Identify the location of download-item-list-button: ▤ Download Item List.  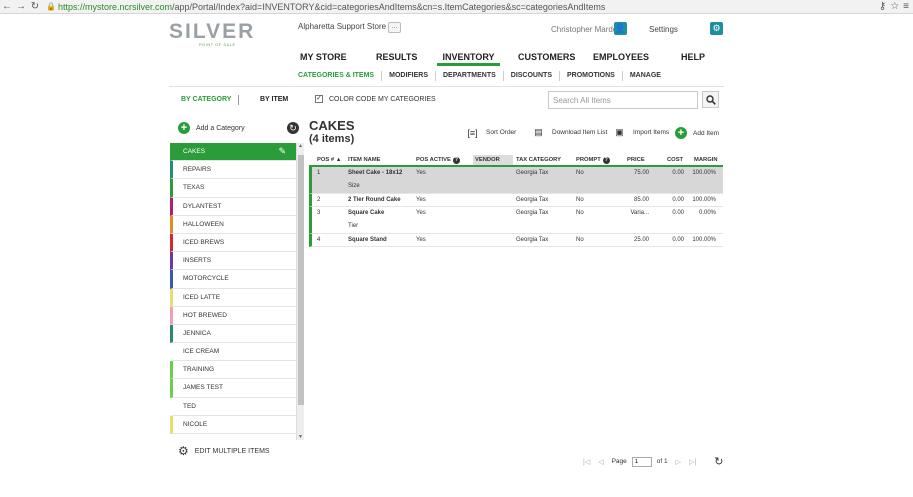
(570, 132).